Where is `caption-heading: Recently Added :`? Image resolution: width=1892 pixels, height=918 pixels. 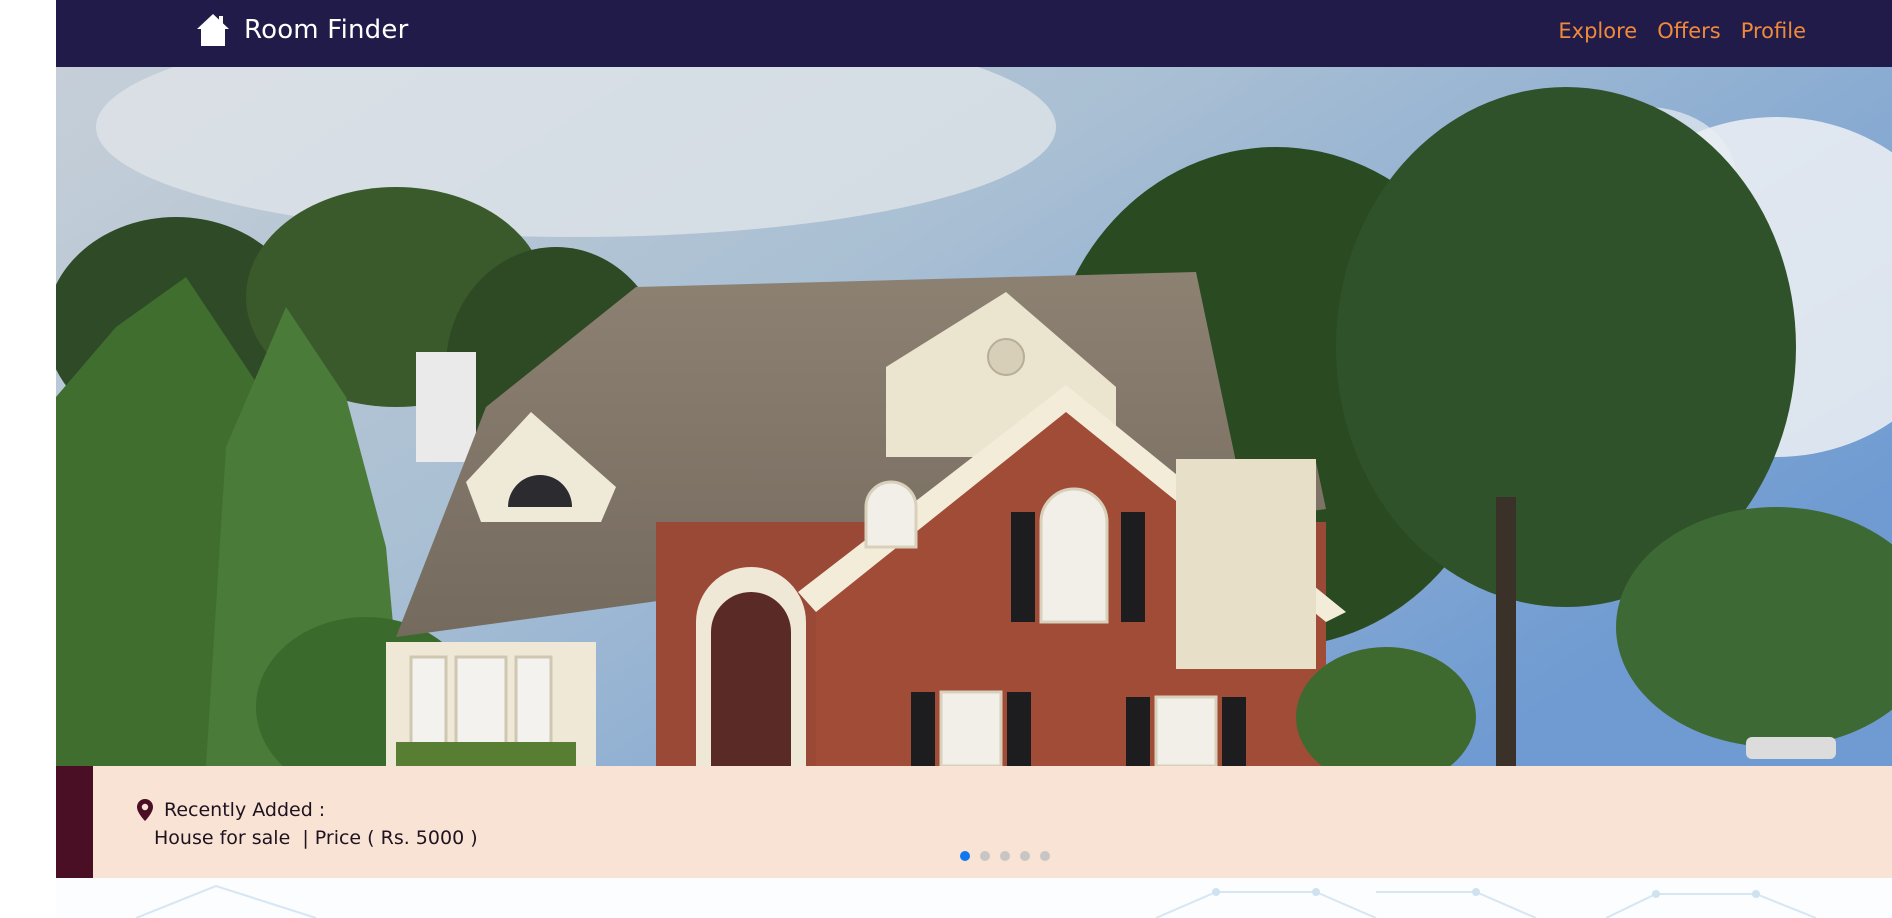
caption-heading: Recently Added : is located at coordinates (230, 810).